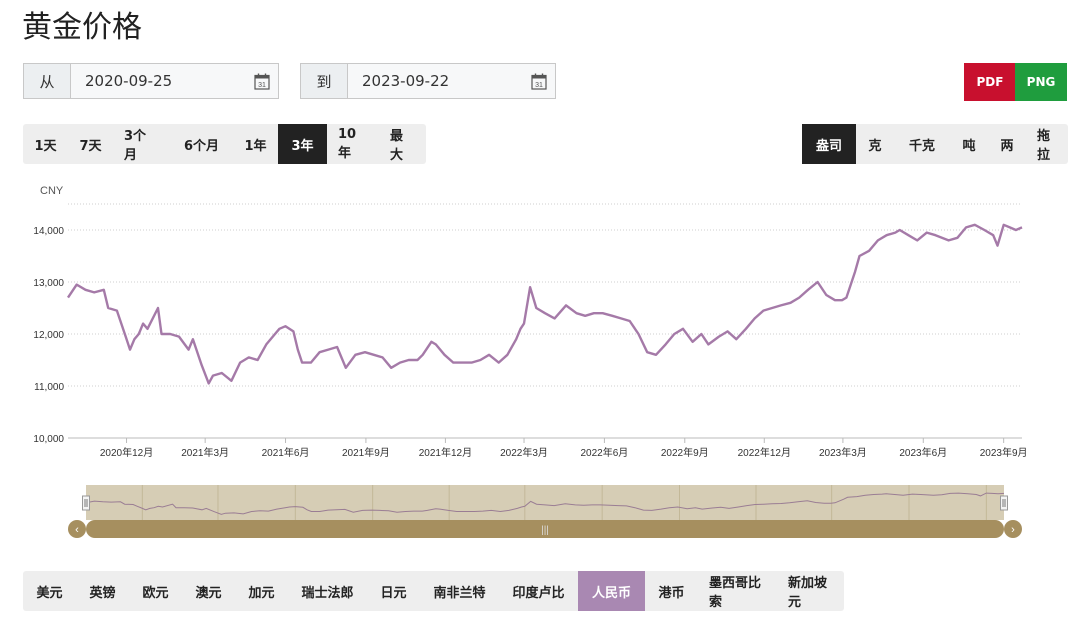 Image resolution: width=1080 pixels, height=618 pixels. I want to click on currency-option-11: 墨西哥比索, so click(737, 591).